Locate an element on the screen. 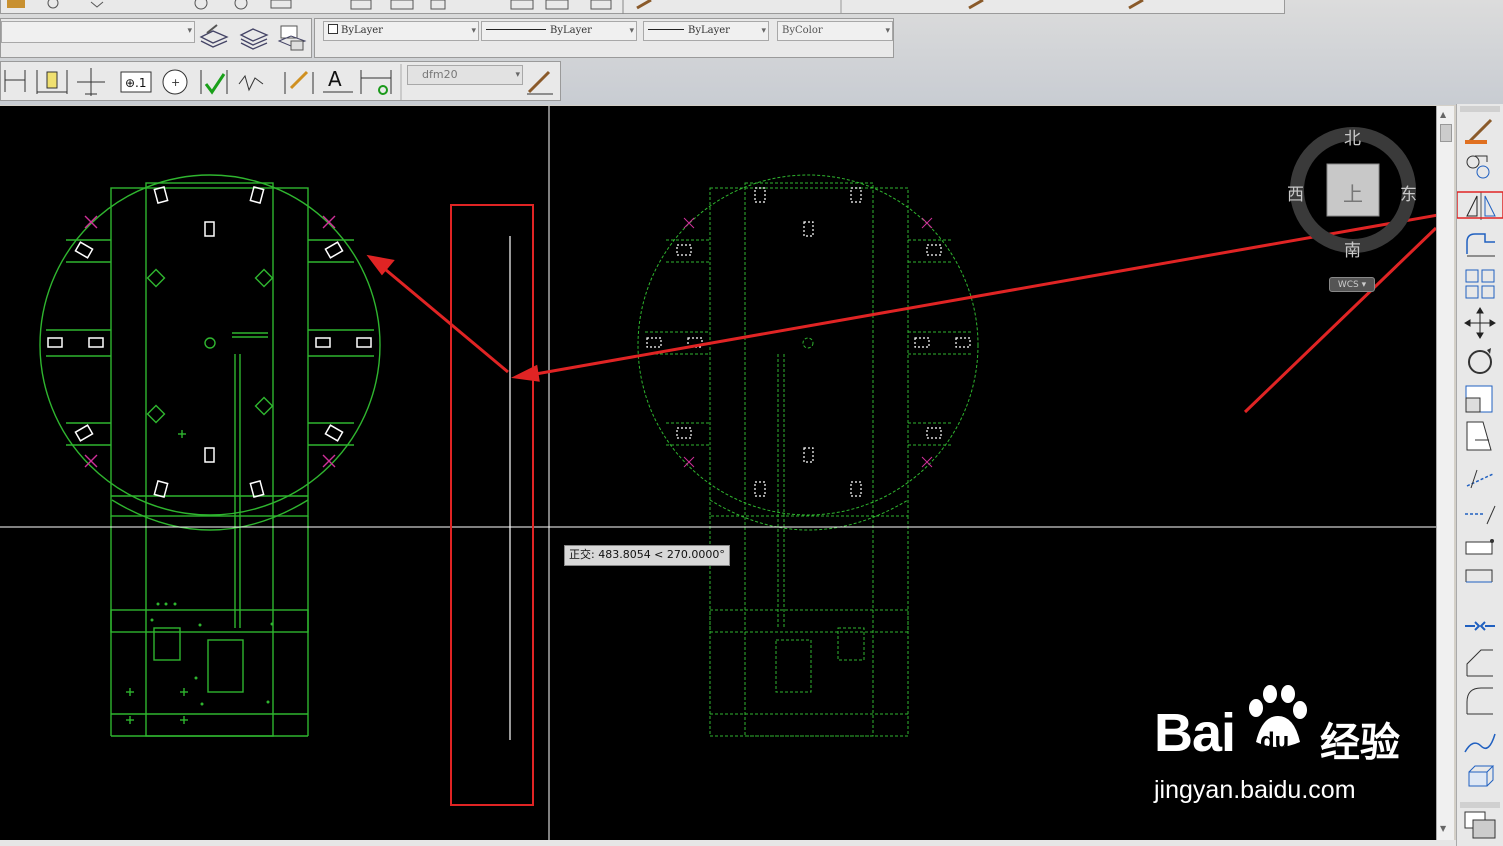  compass-west: 西 is located at coordinates (1295, 192).